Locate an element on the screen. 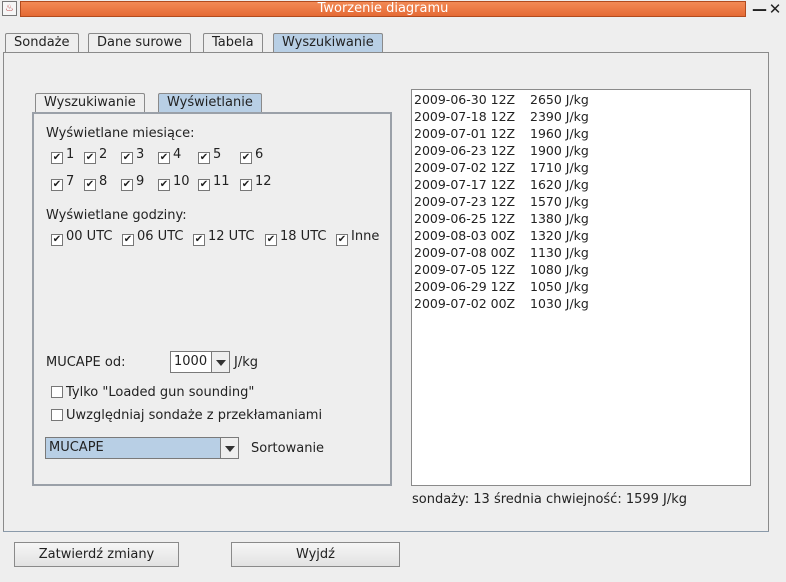 The width and height of the screenshot is (786, 582). month-checkbox-2: ✔ 2 is located at coordinates (95, 155).